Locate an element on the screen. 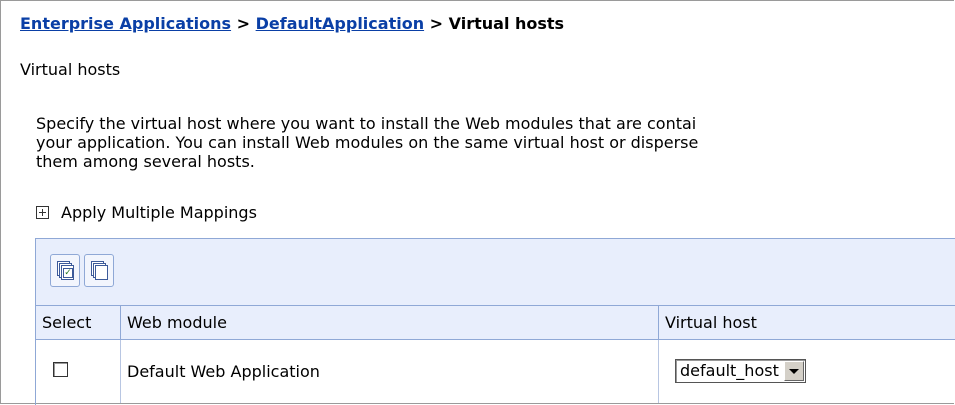 The width and height of the screenshot is (955, 405). breadcrumb-current: Virtual hosts is located at coordinates (506, 23).